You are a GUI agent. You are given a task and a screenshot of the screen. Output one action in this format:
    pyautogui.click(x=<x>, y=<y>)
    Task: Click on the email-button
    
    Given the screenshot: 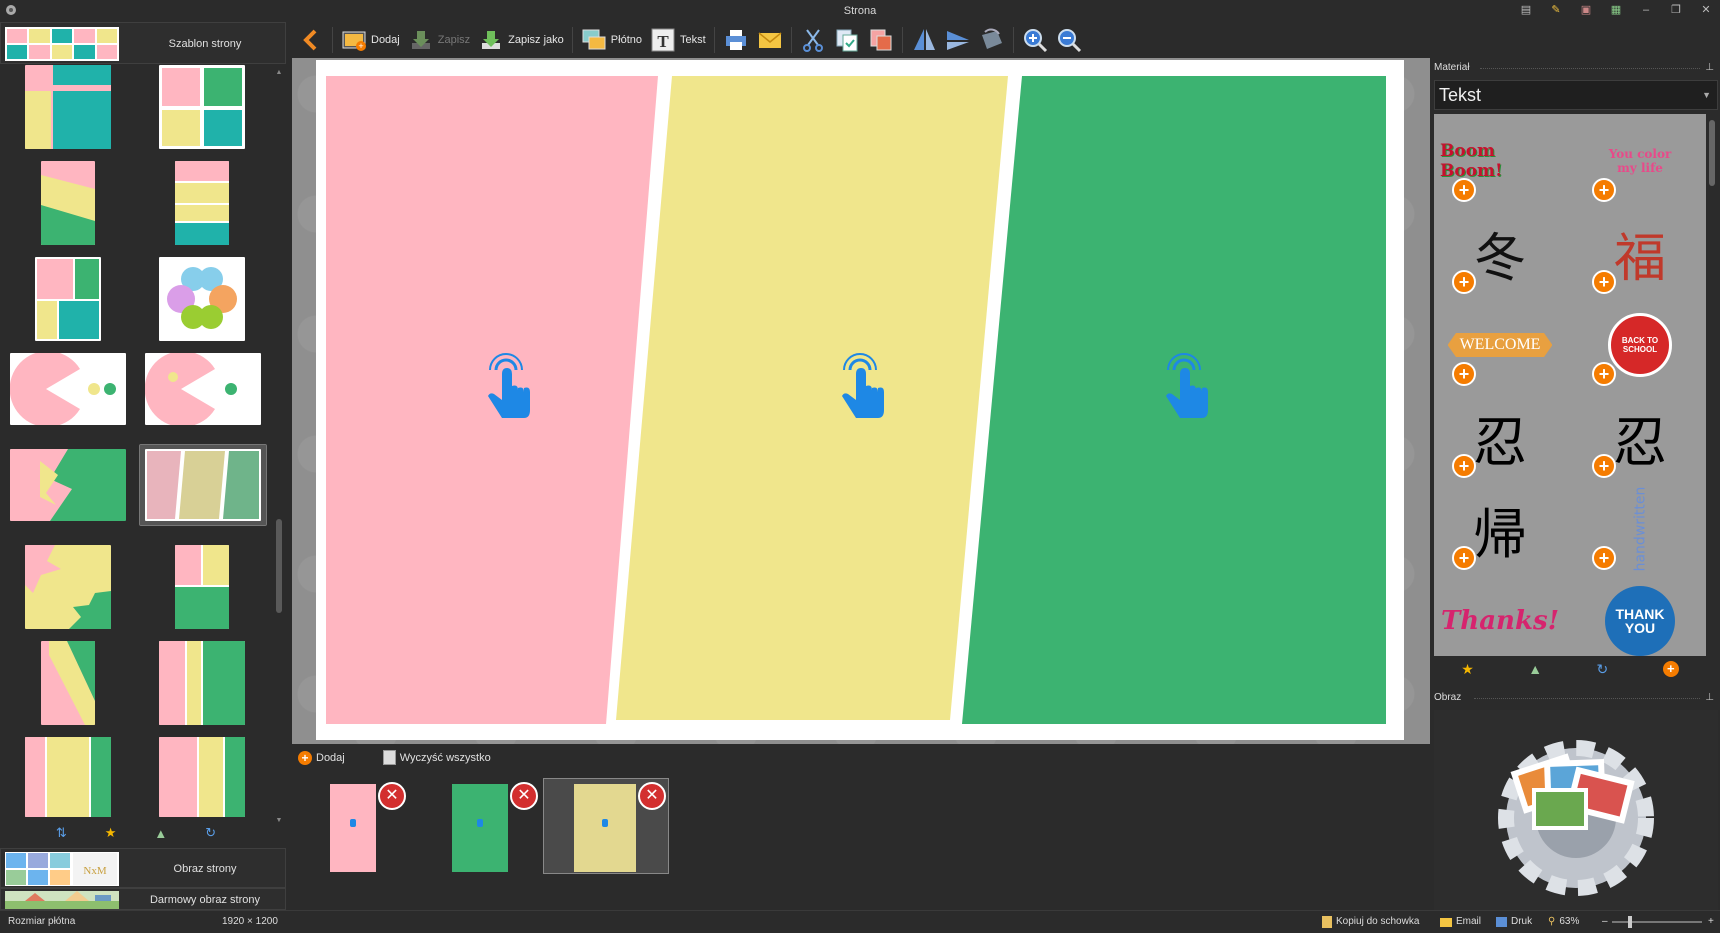 What is the action you would take?
    pyautogui.click(x=770, y=40)
    